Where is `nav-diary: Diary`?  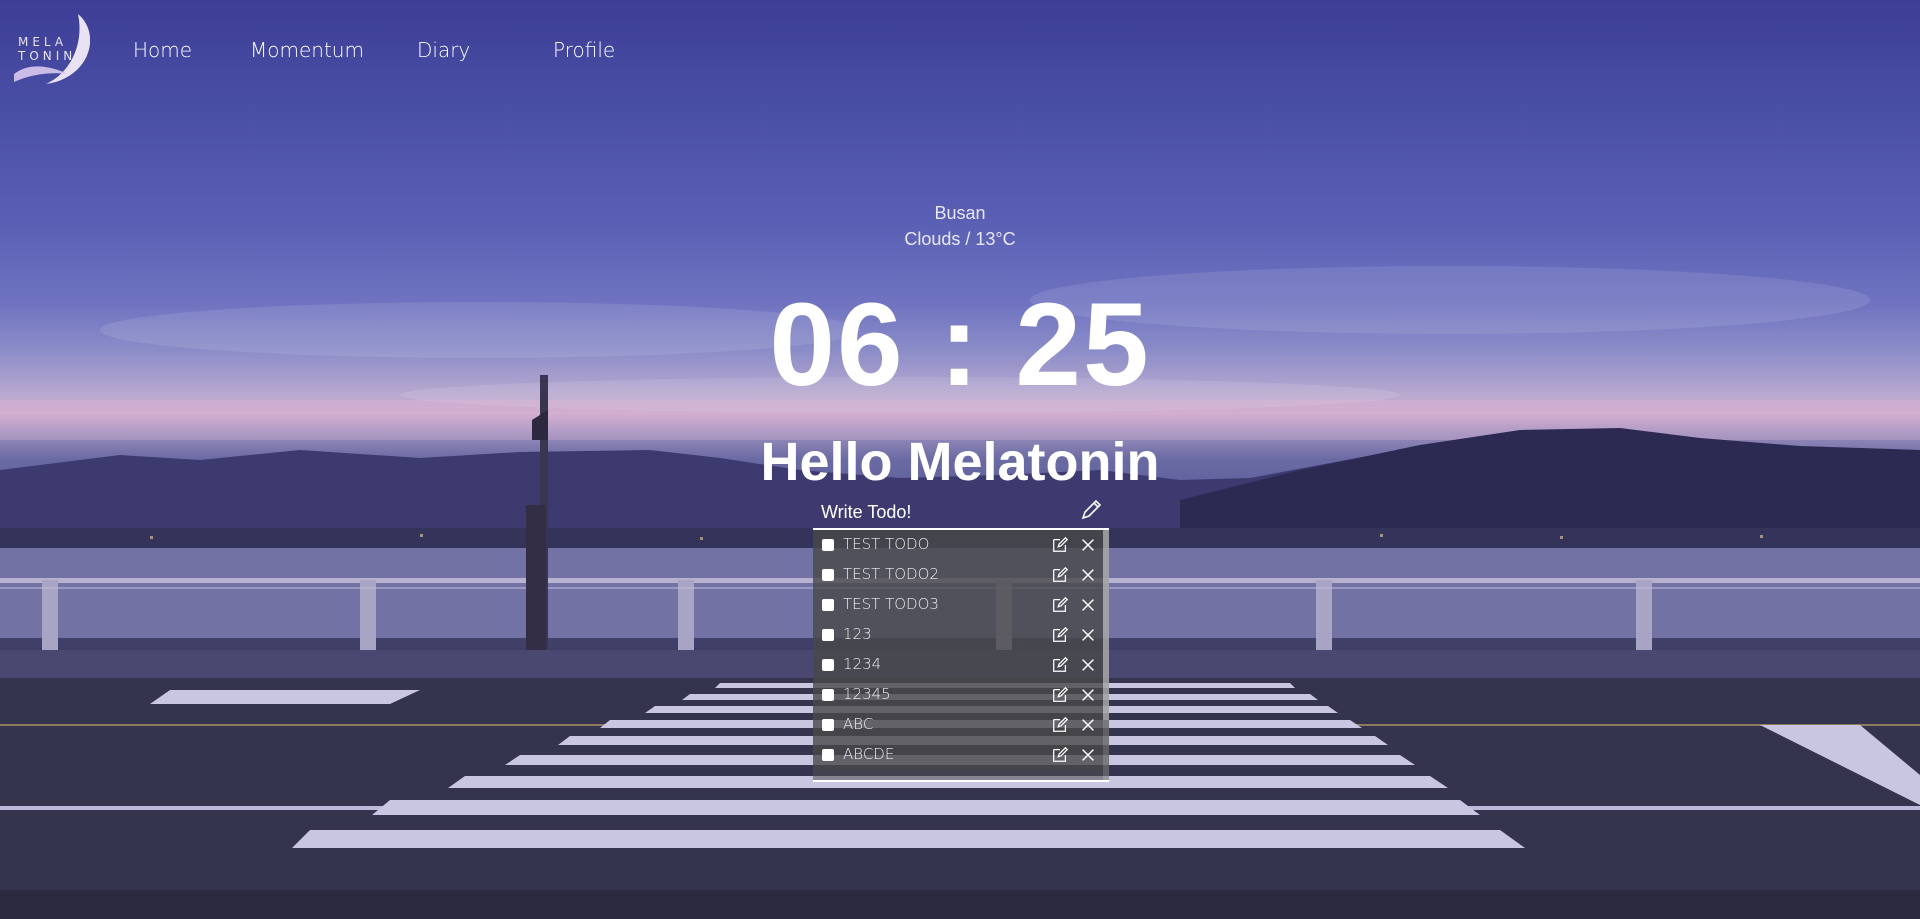 nav-diary: Diary is located at coordinates (443, 50).